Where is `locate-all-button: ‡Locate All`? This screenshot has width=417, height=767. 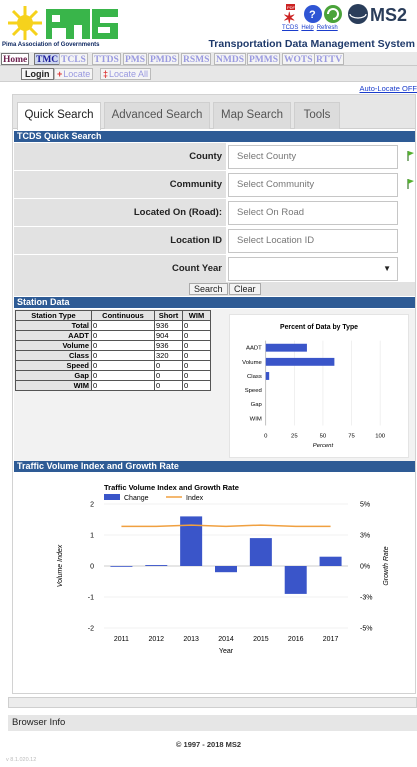 locate-all-button: ‡Locate All is located at coordinates (126, 74).